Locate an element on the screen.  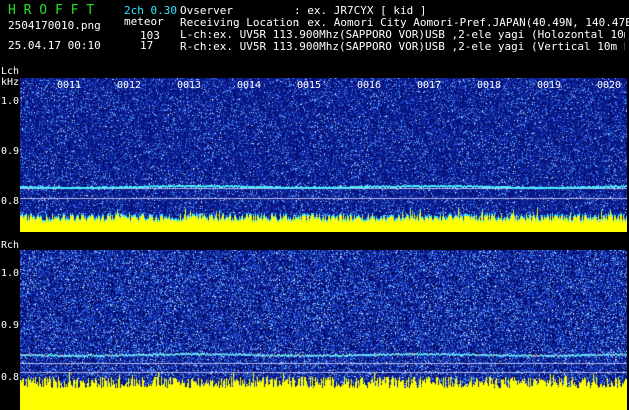
time-tick: 0013 is located at coordinates (189, 85).